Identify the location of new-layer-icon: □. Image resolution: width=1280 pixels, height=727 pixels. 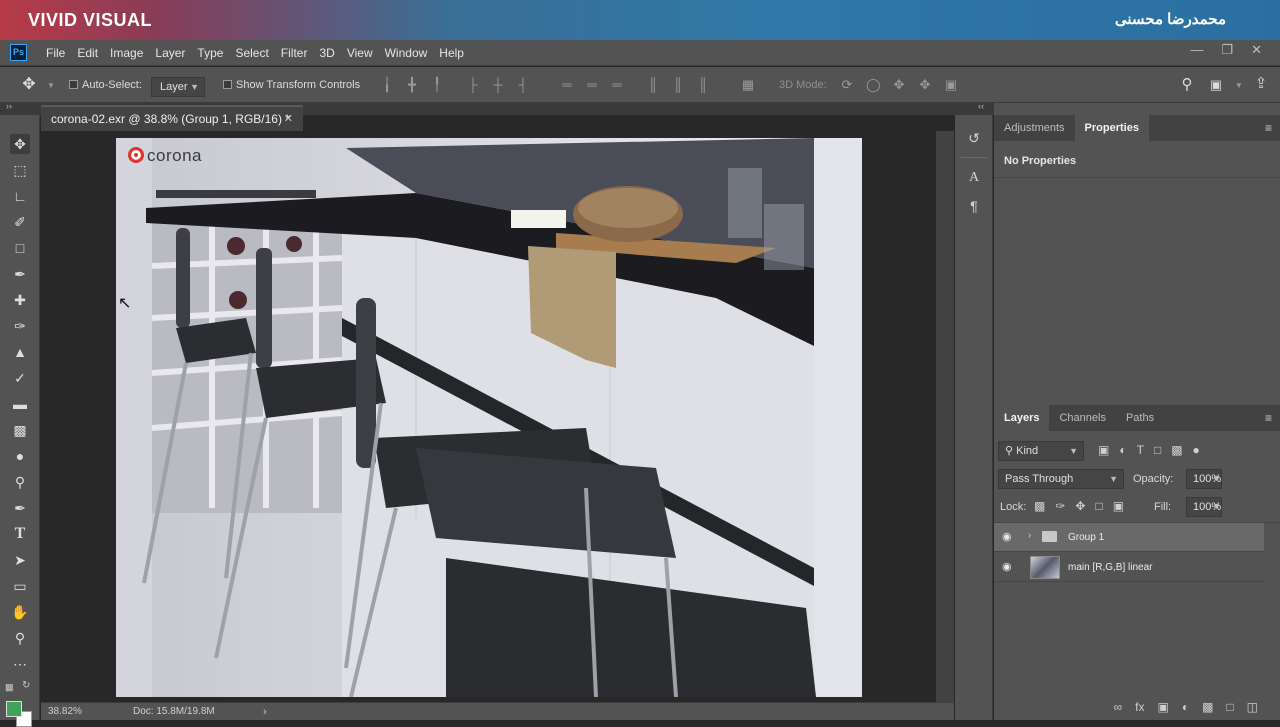
(1229, 707).